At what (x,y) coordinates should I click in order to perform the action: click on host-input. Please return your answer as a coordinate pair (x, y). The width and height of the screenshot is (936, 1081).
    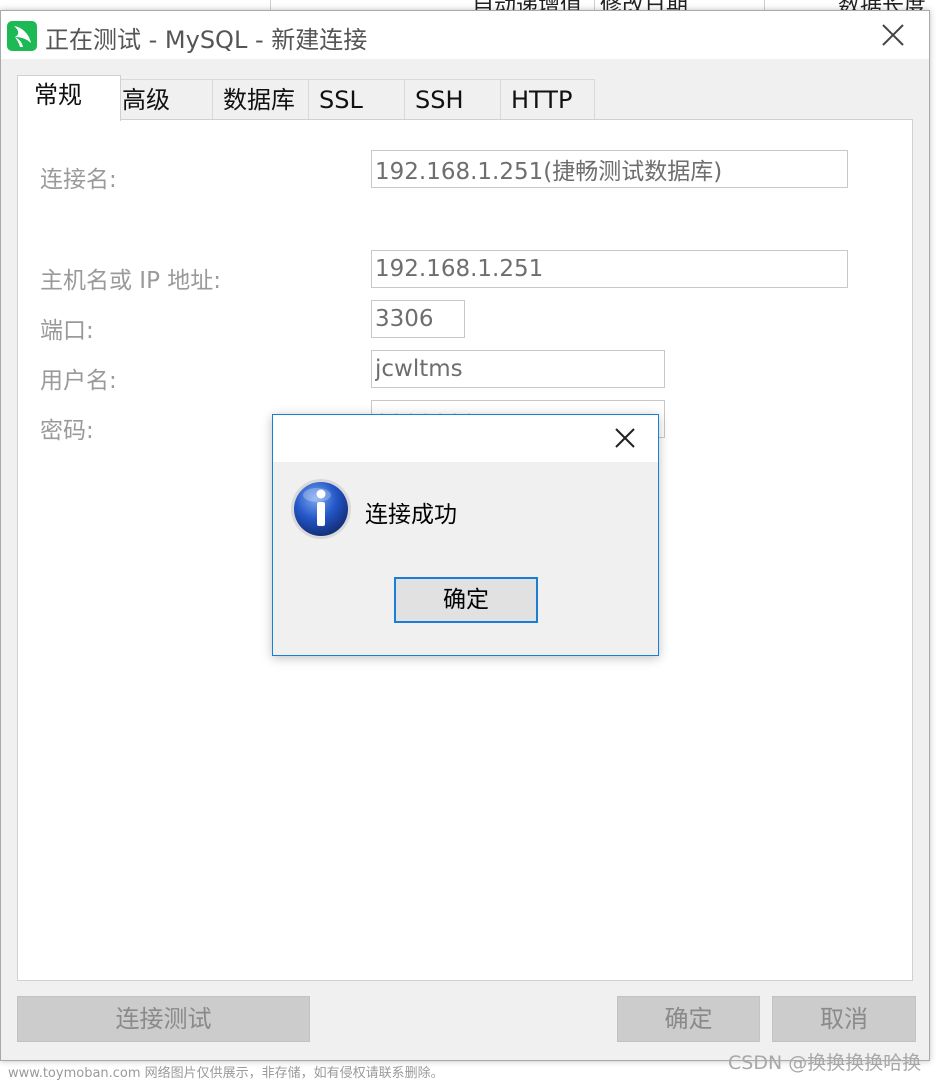
    Looking at the image, I should click on (609, 269).